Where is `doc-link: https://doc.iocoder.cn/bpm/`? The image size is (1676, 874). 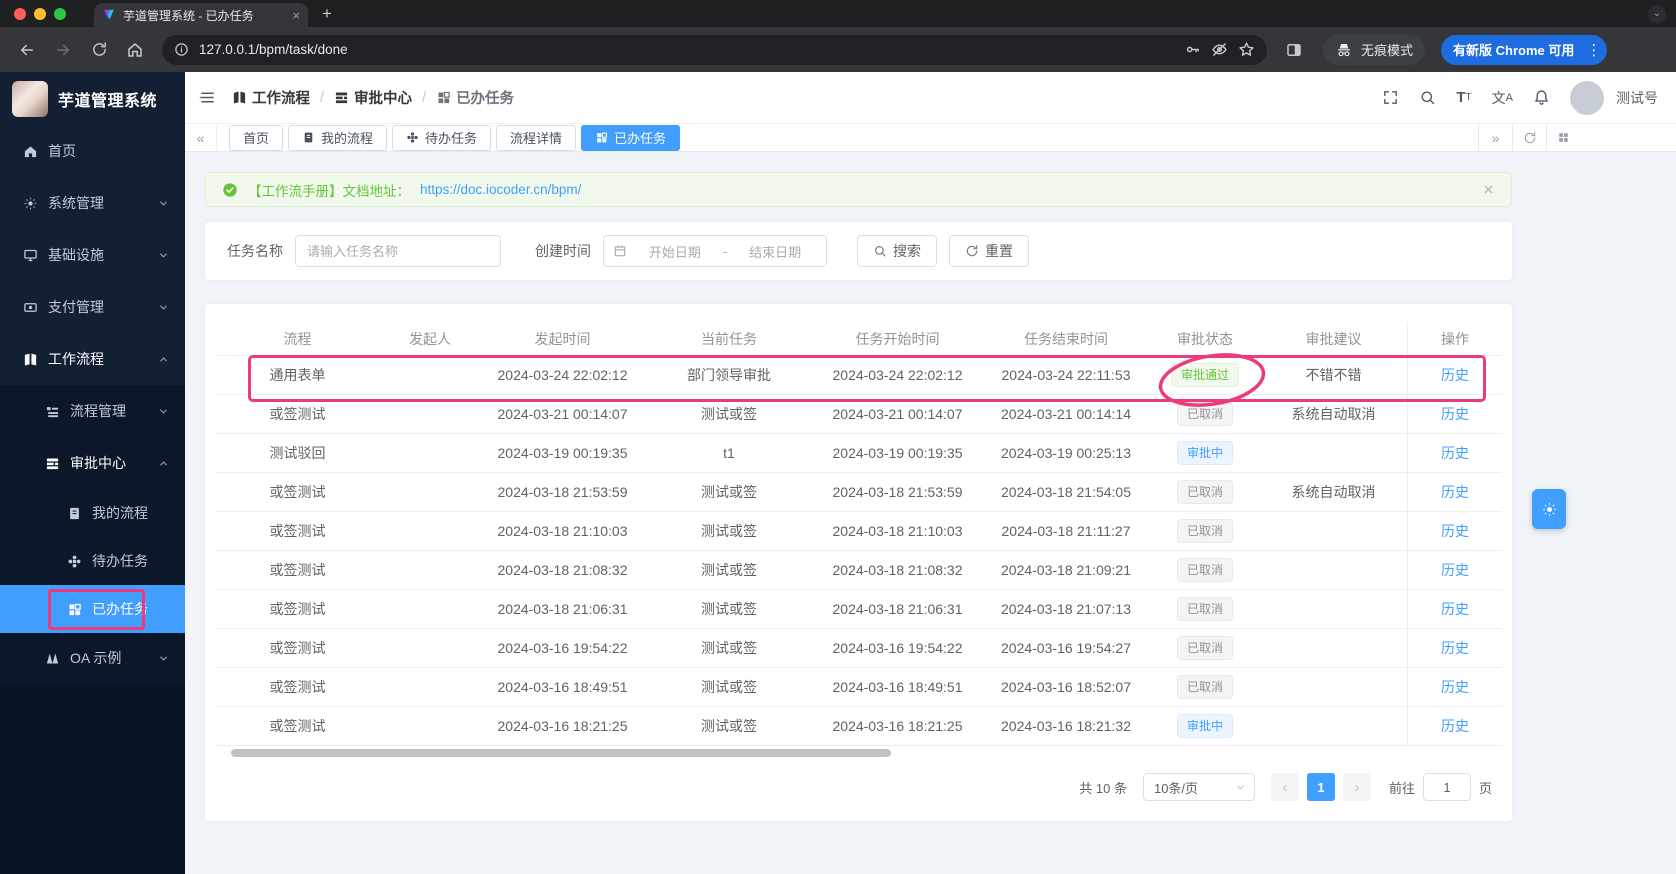
doc-link: https://doc.iocoder.cn/bpm/ is located at coordinates (500, 189).